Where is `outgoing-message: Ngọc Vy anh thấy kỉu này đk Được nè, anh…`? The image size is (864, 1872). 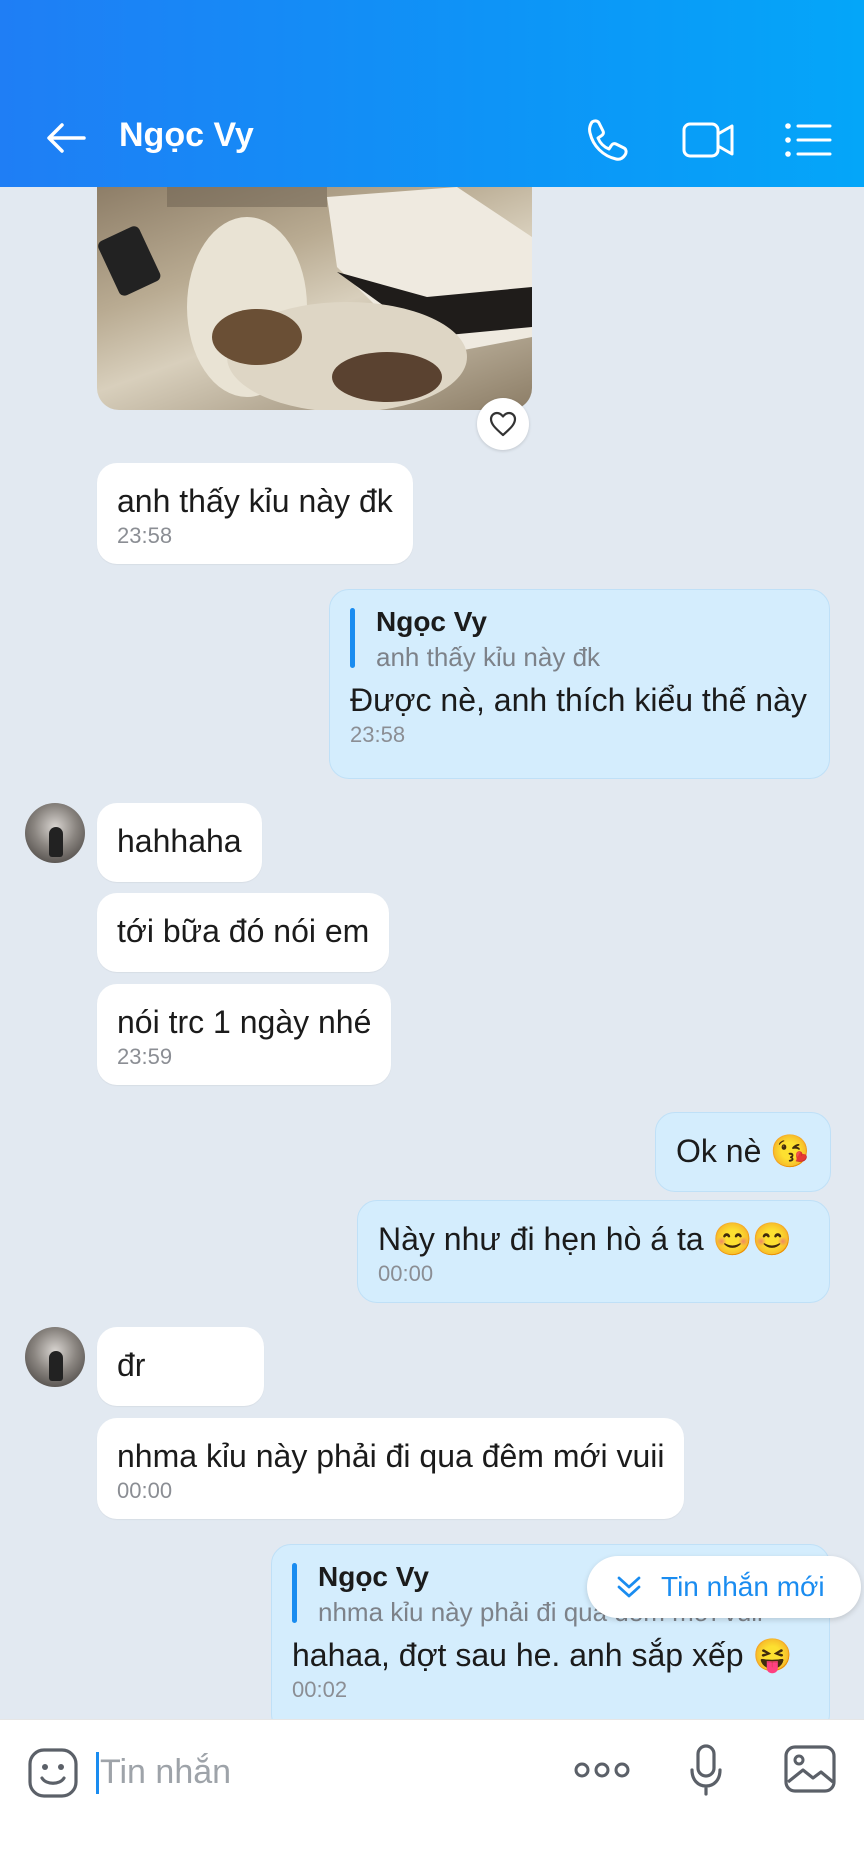 outgoing-message: Ngọc Vy anh thấy kỉu này đk Được nè, anh… is located at coordinates (579, 684).